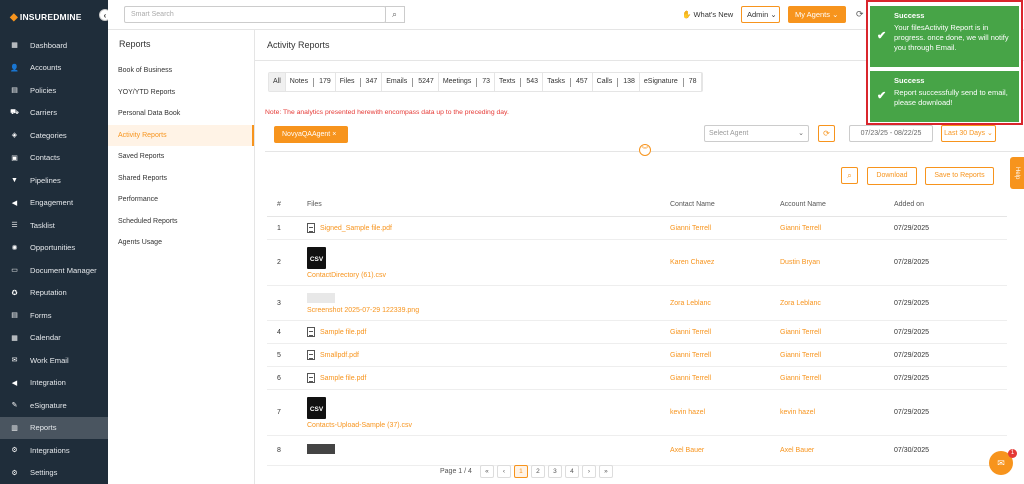 The height and width of the screenshot is (484, 1024). I want to click on account-name-link: kevin hazel, so click(837, 412).